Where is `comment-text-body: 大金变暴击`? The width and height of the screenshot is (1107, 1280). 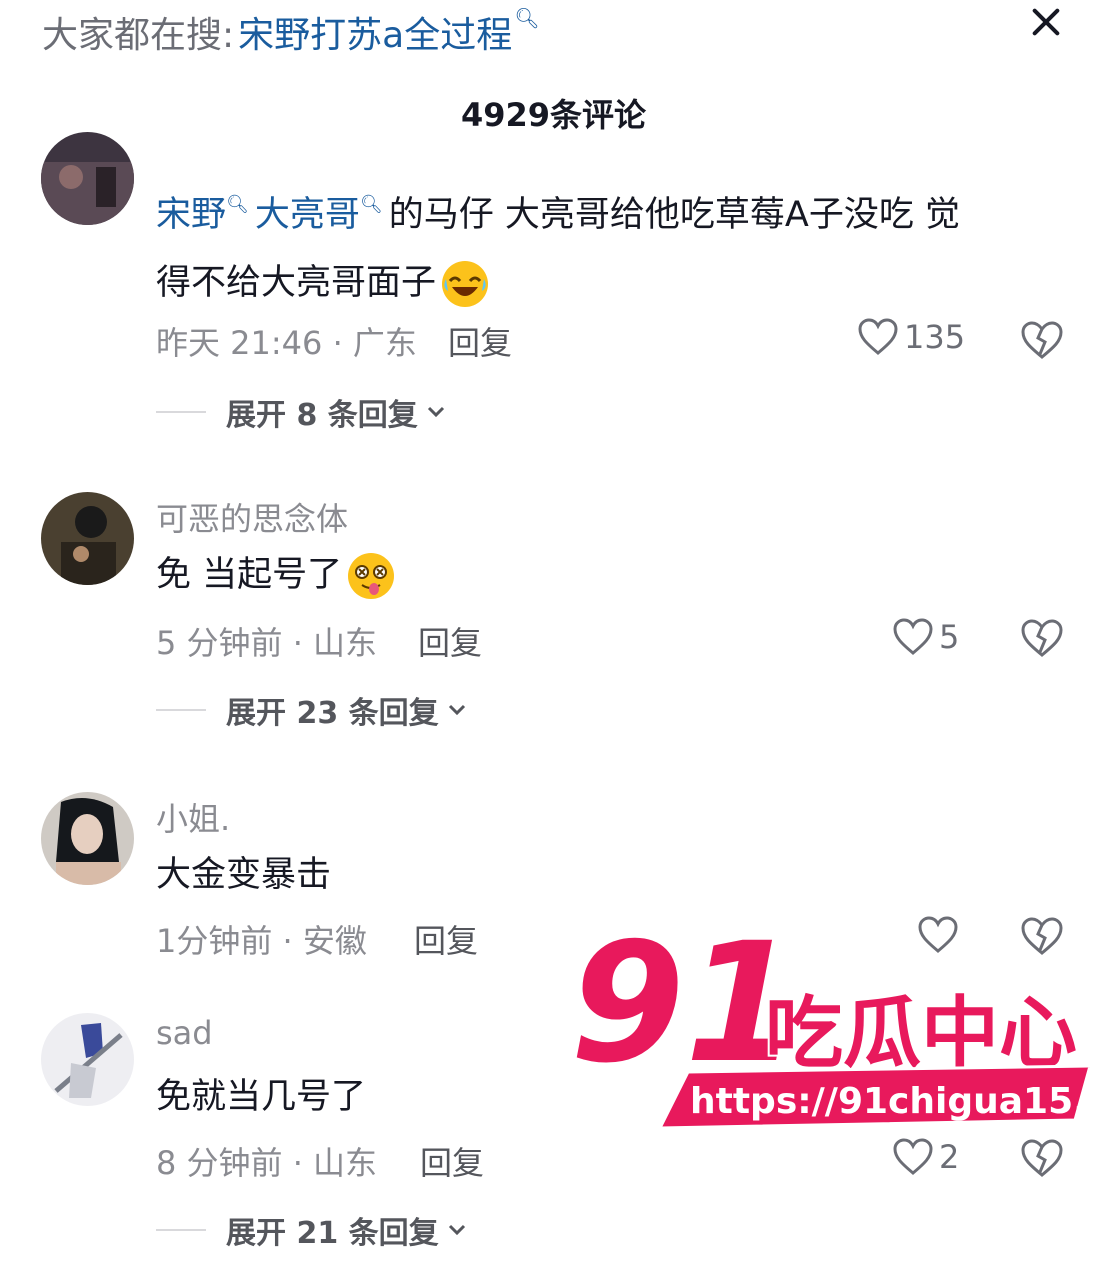 comment-text-body: 大金变暴击 is located at coordinates (244, 875).